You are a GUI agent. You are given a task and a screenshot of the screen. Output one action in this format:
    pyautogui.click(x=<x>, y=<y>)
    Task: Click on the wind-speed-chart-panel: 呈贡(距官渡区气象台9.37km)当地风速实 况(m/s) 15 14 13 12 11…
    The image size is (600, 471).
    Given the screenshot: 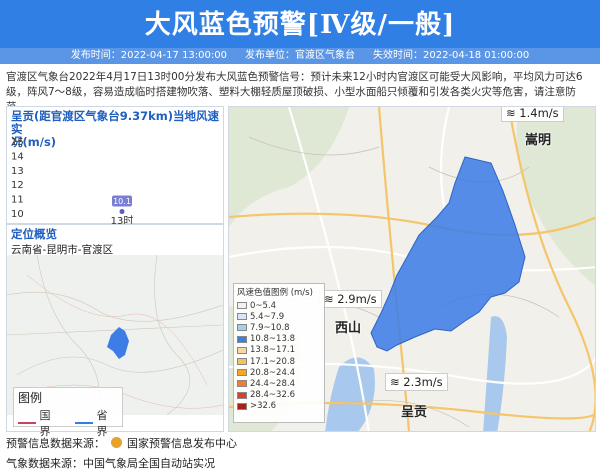 What is the action you would take?
    pyautogui.click(x=115, y=165)
    